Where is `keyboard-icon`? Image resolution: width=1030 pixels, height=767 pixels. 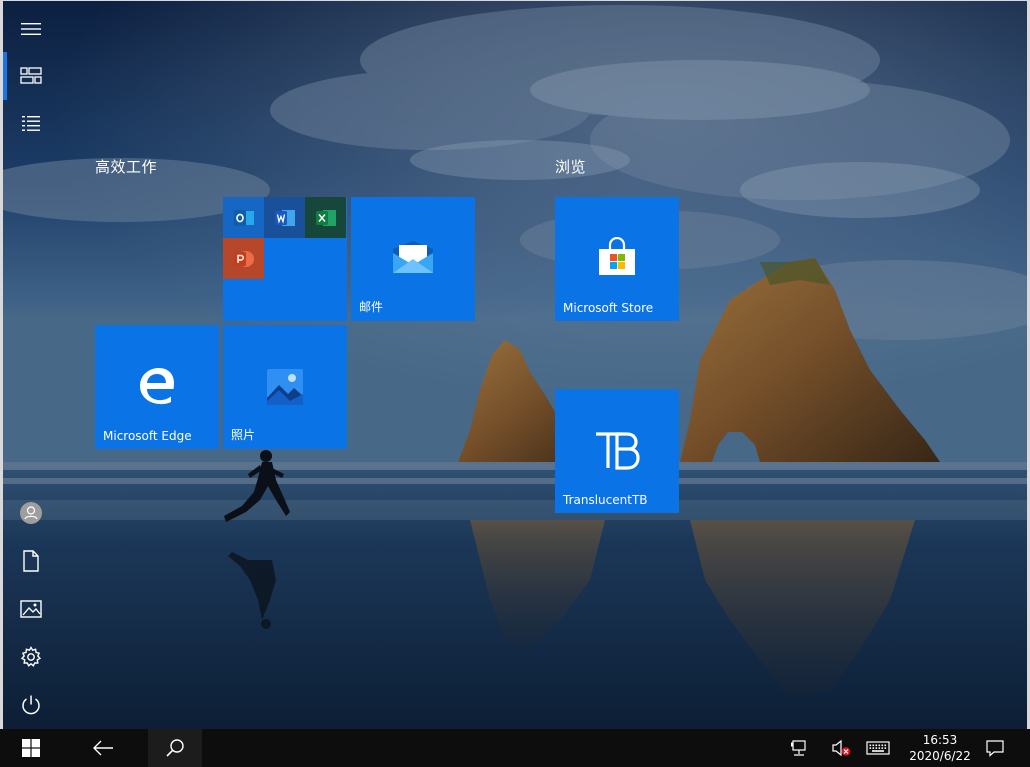
keyboard-icon is located at coordinates (878, 748).